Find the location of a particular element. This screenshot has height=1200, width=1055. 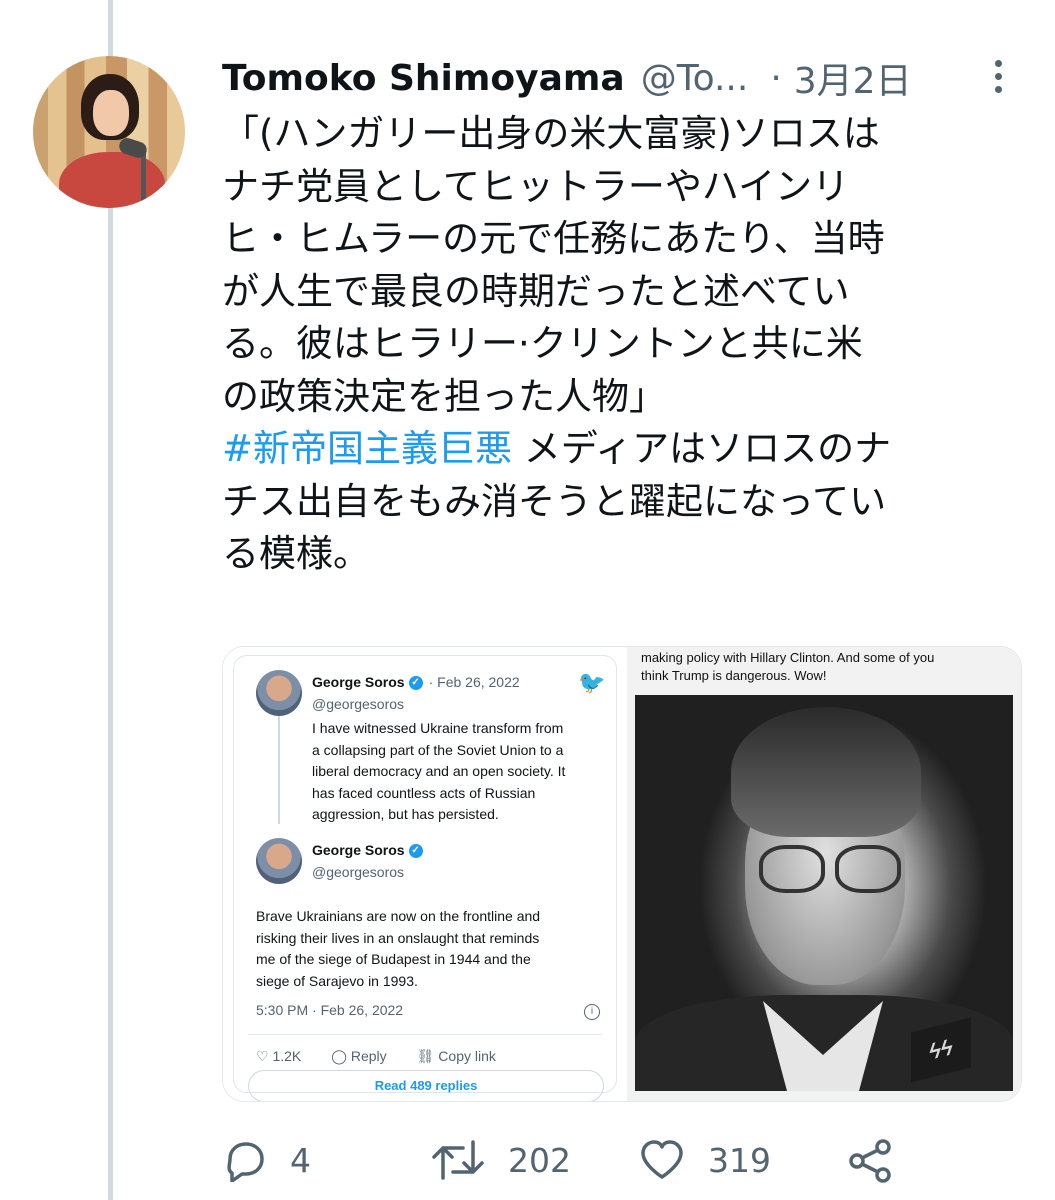

embedded-copy-link: ⛓ Copy link is located at coordinates (456, 1056).